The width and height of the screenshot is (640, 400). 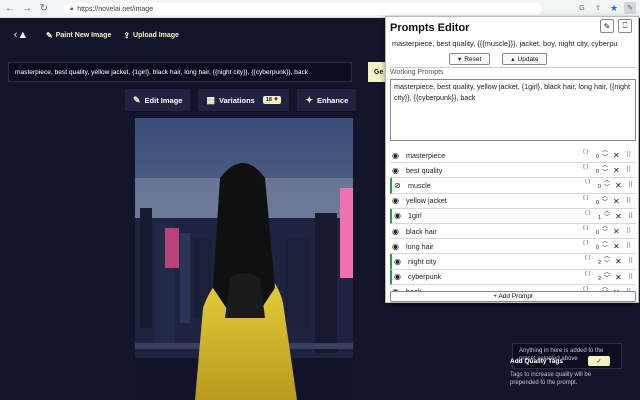 I want to click on address-bar: 🔒︎ https://novelai.net/image, so click(x=303, y=9).